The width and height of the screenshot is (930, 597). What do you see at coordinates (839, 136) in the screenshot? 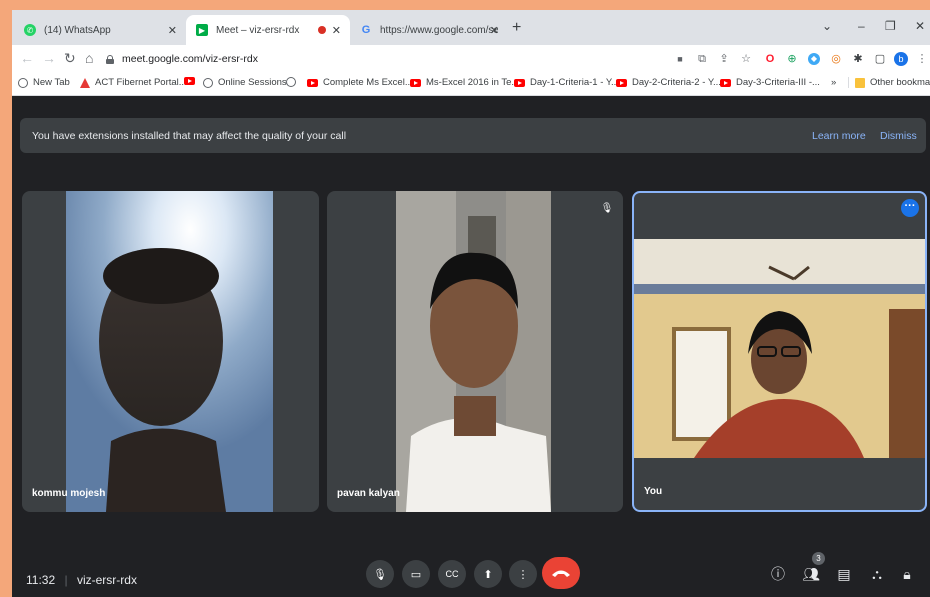
I see `learn-more-link: Learn more` at bounding box center [839, 136].